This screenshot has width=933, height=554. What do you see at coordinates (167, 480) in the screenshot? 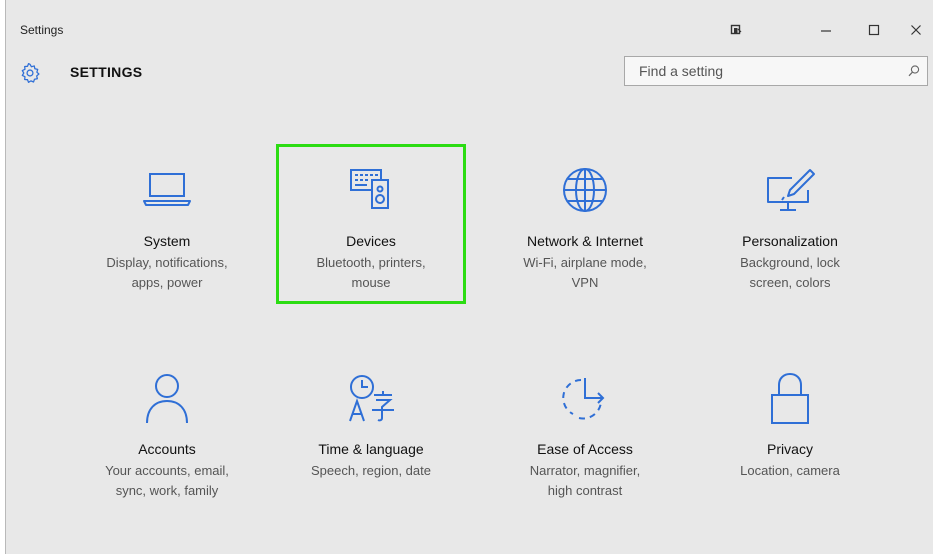
I see `tile-description: Your accounts, email, sync, work, family` at bounding box center [167, 480].